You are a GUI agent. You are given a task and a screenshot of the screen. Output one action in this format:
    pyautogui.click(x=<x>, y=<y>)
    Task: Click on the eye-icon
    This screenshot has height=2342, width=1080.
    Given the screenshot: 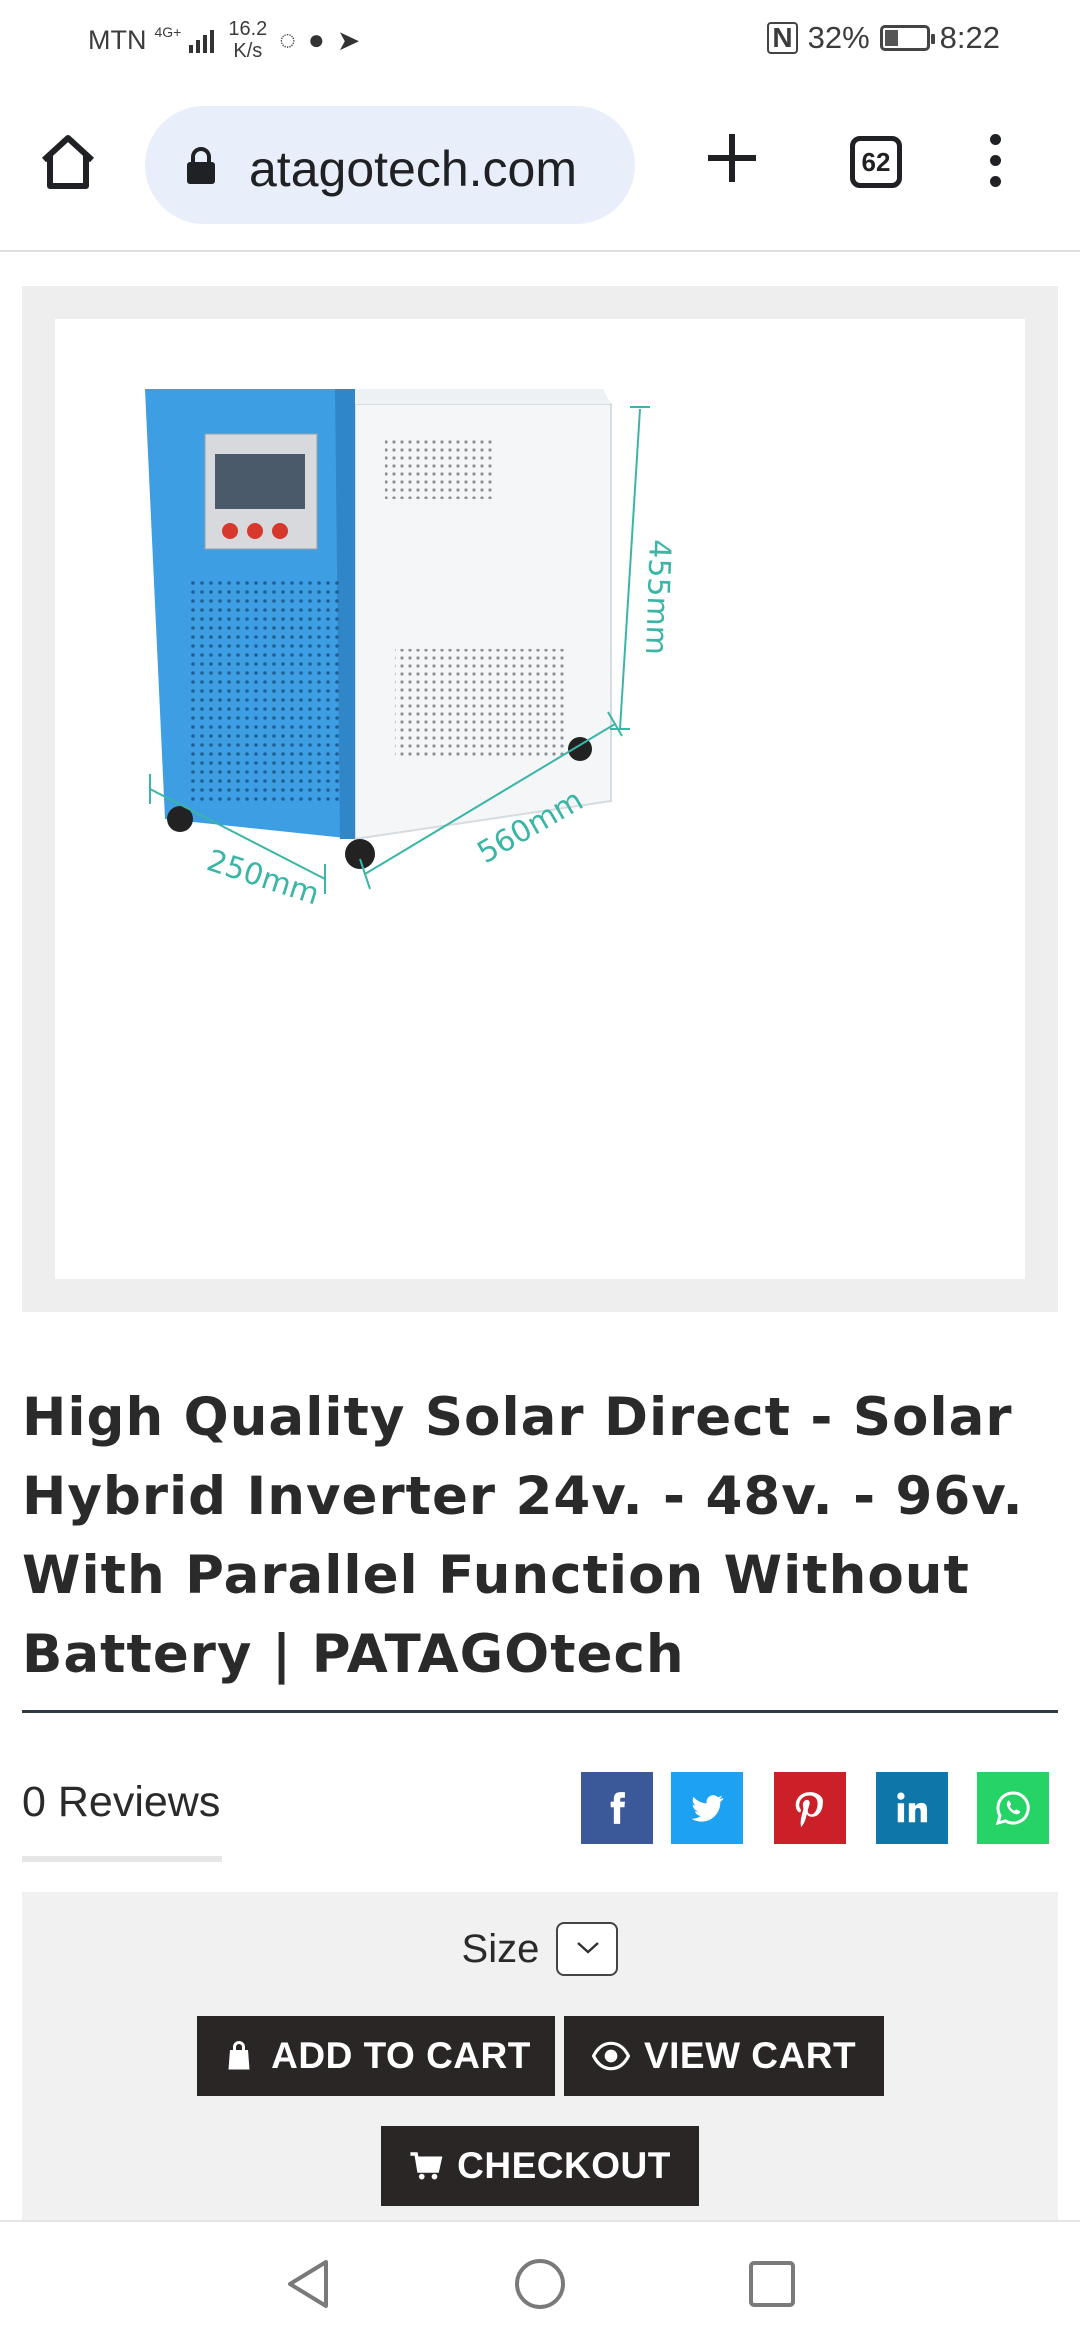 What is the action you would take?
    pyautogui.click(x=610, y=2056)
    